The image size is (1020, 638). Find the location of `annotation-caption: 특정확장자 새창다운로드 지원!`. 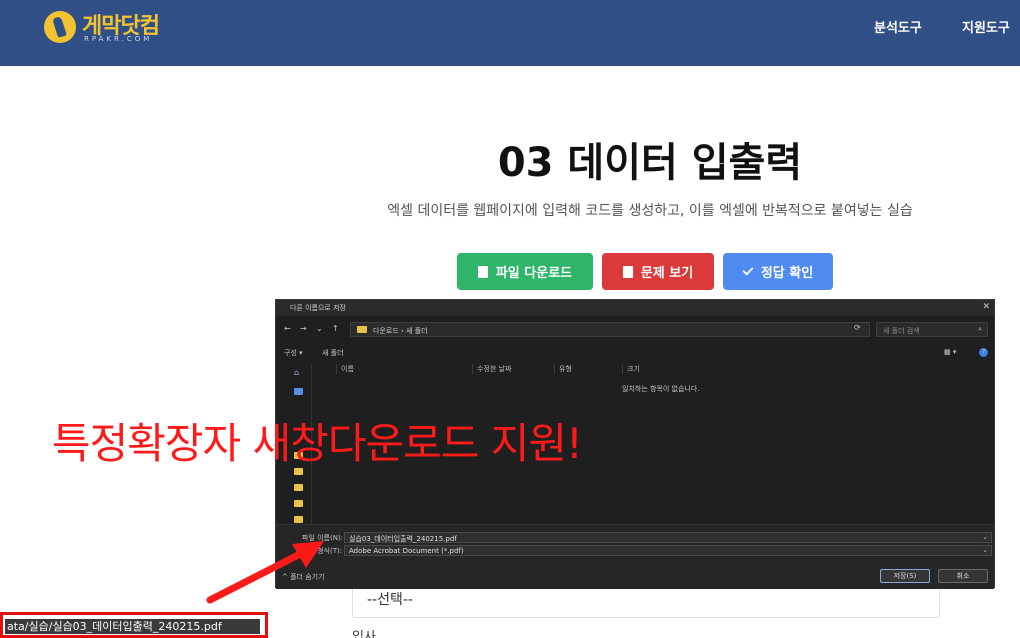

annotation-caption: 특정확장자 새창다운로드 지원! is located at coordinates (317, 443).